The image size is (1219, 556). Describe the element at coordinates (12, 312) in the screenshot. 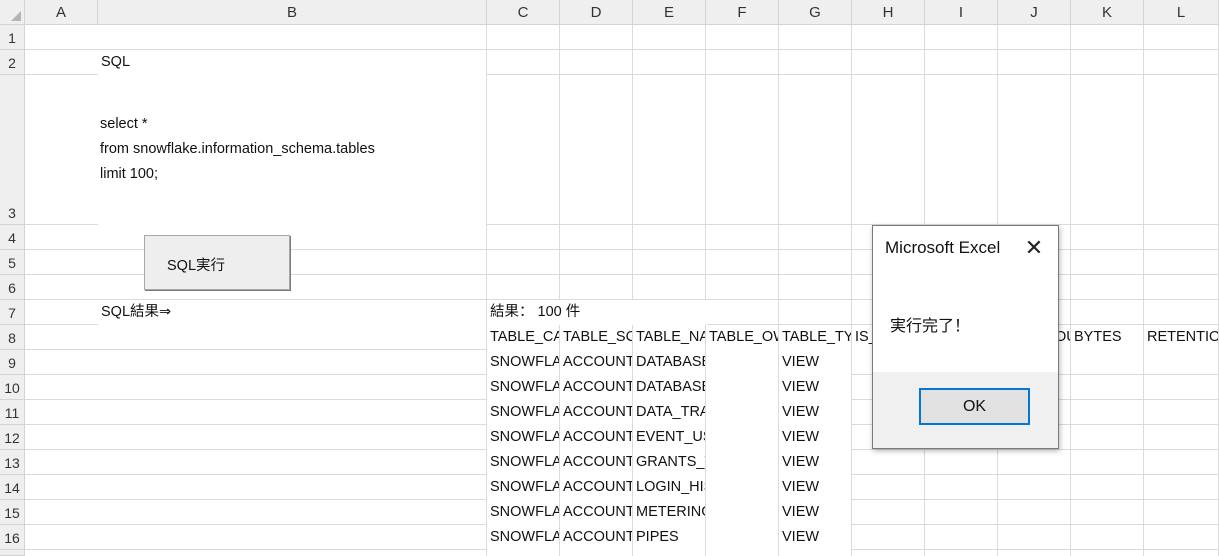

I see `row-header-7: 7` at that location.